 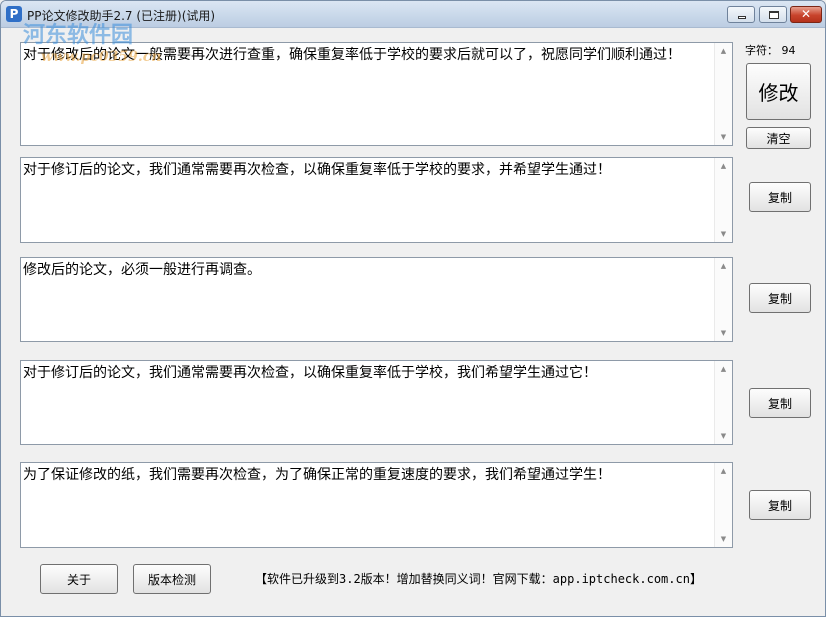 I want to click on minimize-icon, so click(x=741, y=14).